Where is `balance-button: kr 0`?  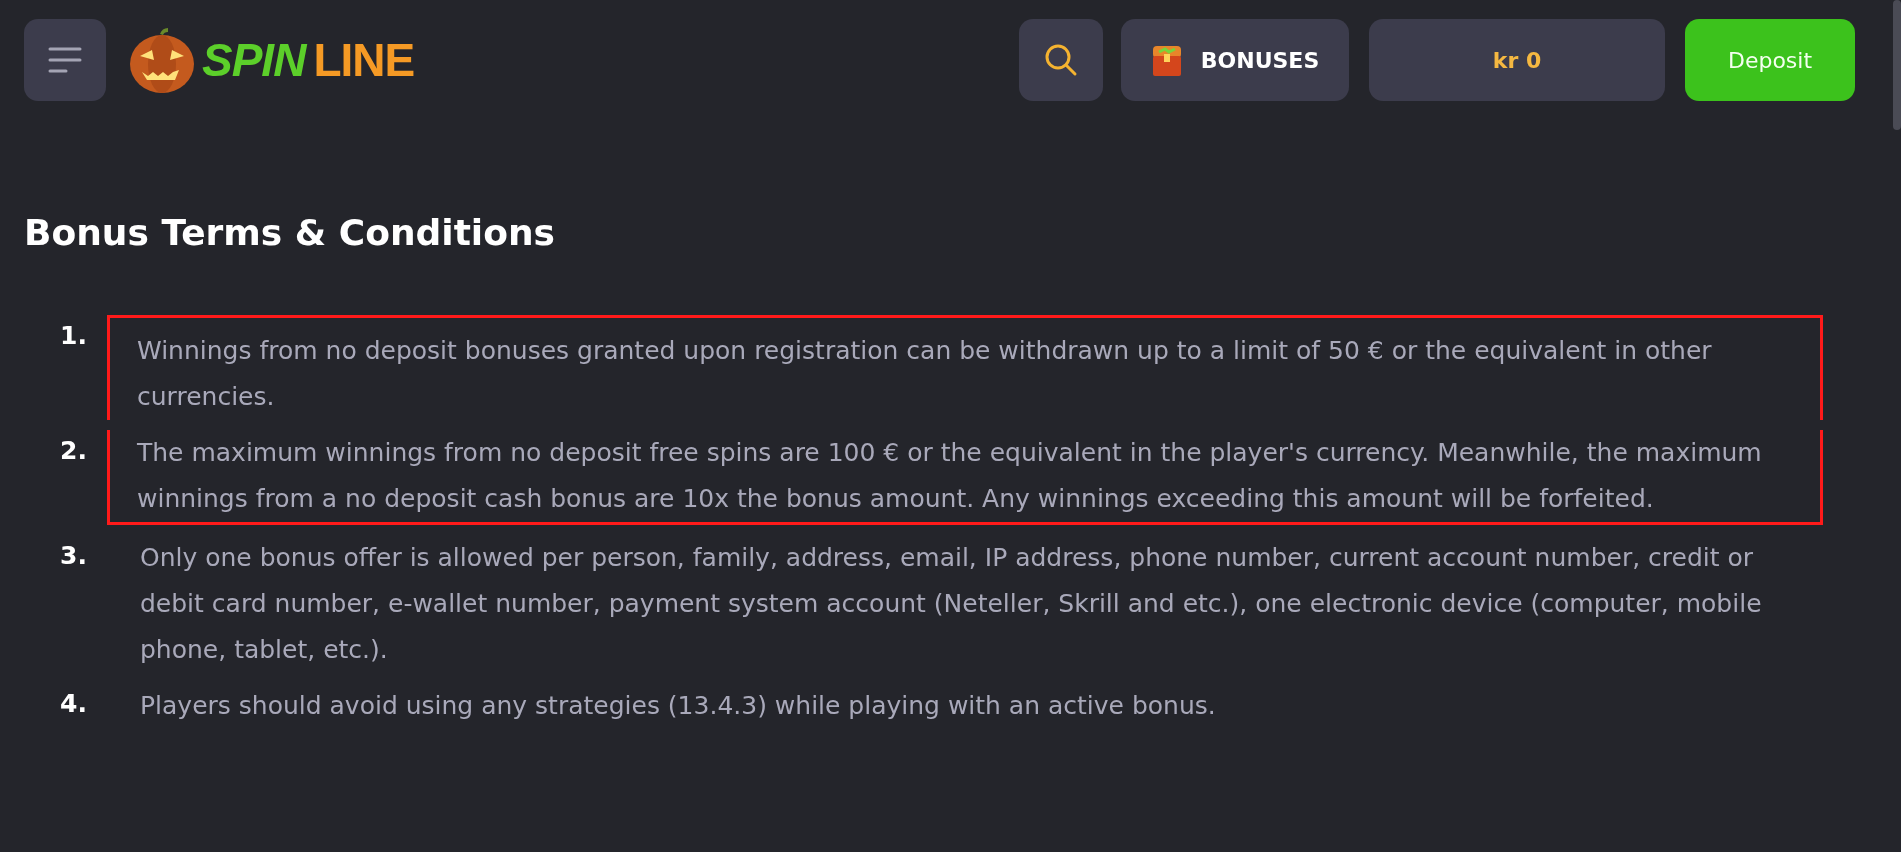 balance-button: kr 0 is located at coordinates (1517, 60).